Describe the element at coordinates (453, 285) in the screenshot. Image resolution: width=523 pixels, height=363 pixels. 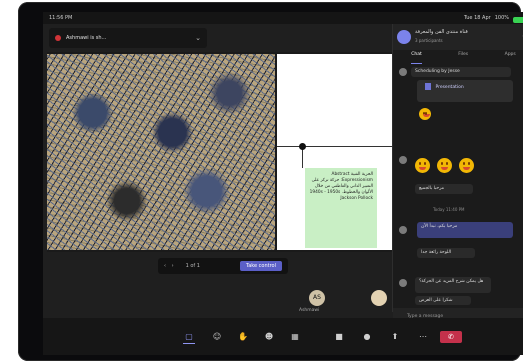
I see `chat-message: هل يمكن شرح المزيد عن الحركة؟` at that location.